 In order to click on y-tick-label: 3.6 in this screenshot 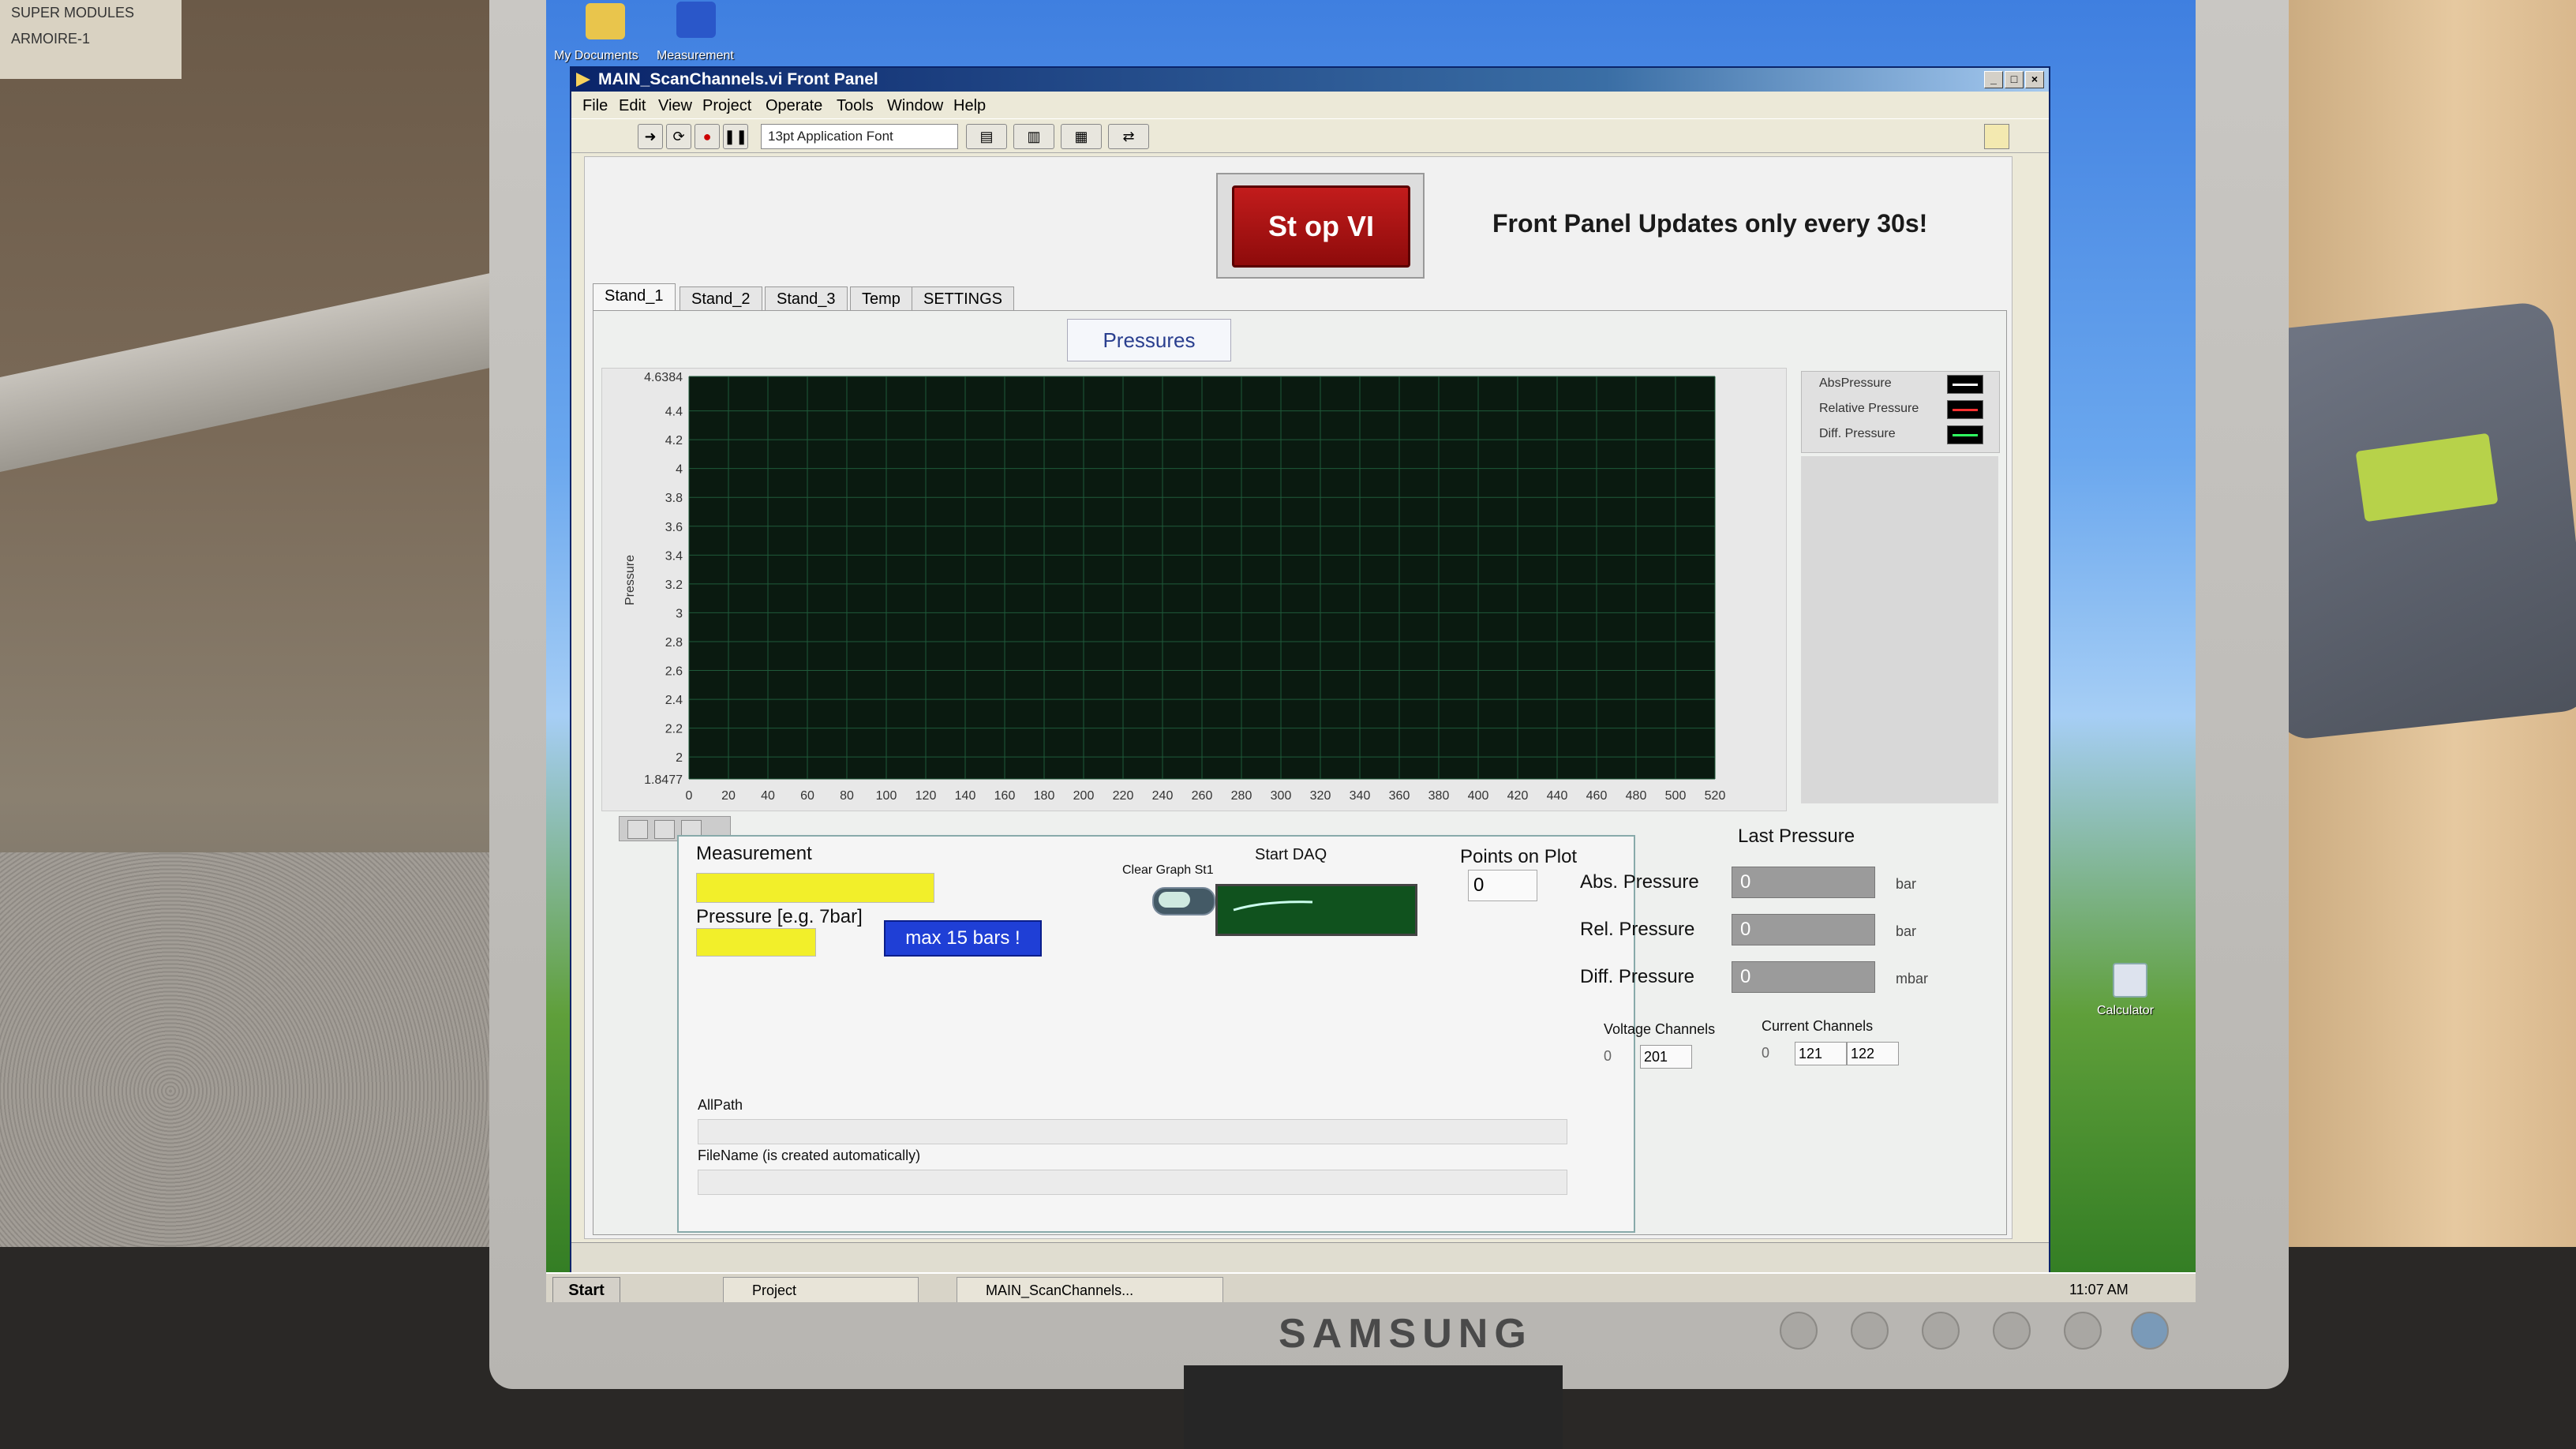, I will do `click(674, 527)`.